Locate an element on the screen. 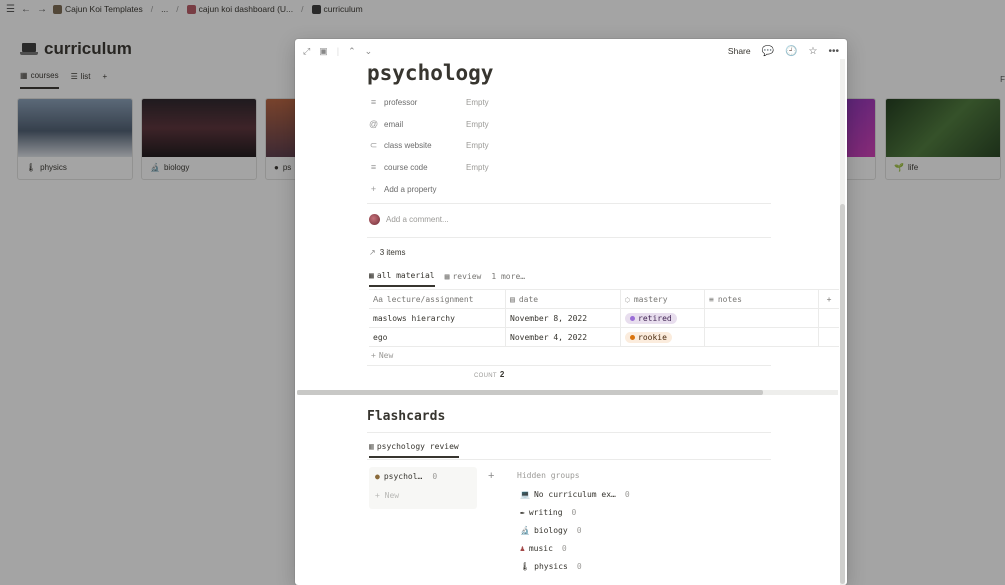  board-new-card-button: + New is located at coordinates (387, 495).